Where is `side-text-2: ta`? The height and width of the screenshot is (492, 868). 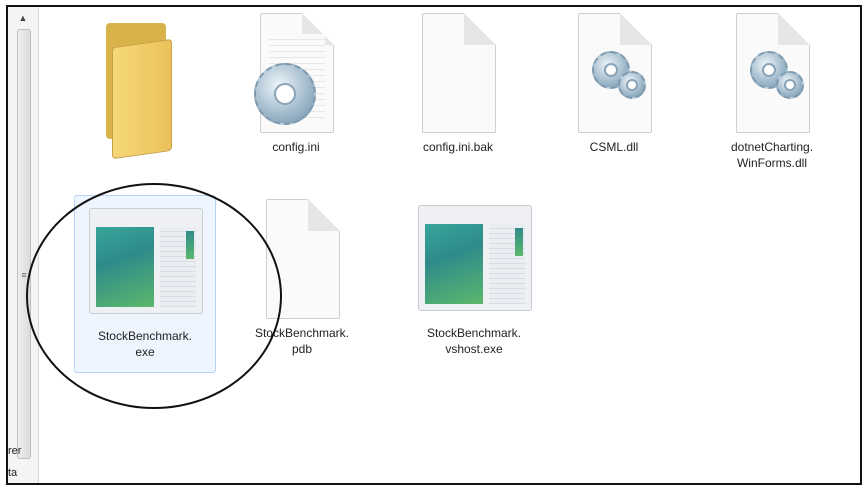
side-text-2: ta is located at coordinates (13, 473).